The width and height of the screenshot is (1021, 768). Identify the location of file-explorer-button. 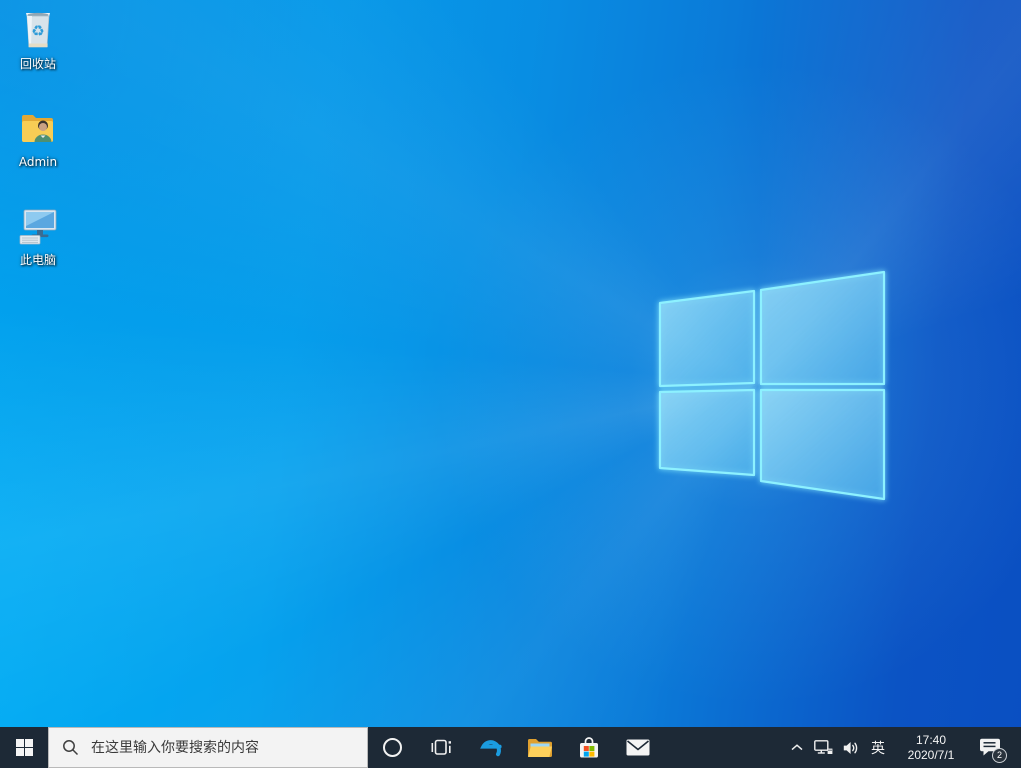
(539, 747).